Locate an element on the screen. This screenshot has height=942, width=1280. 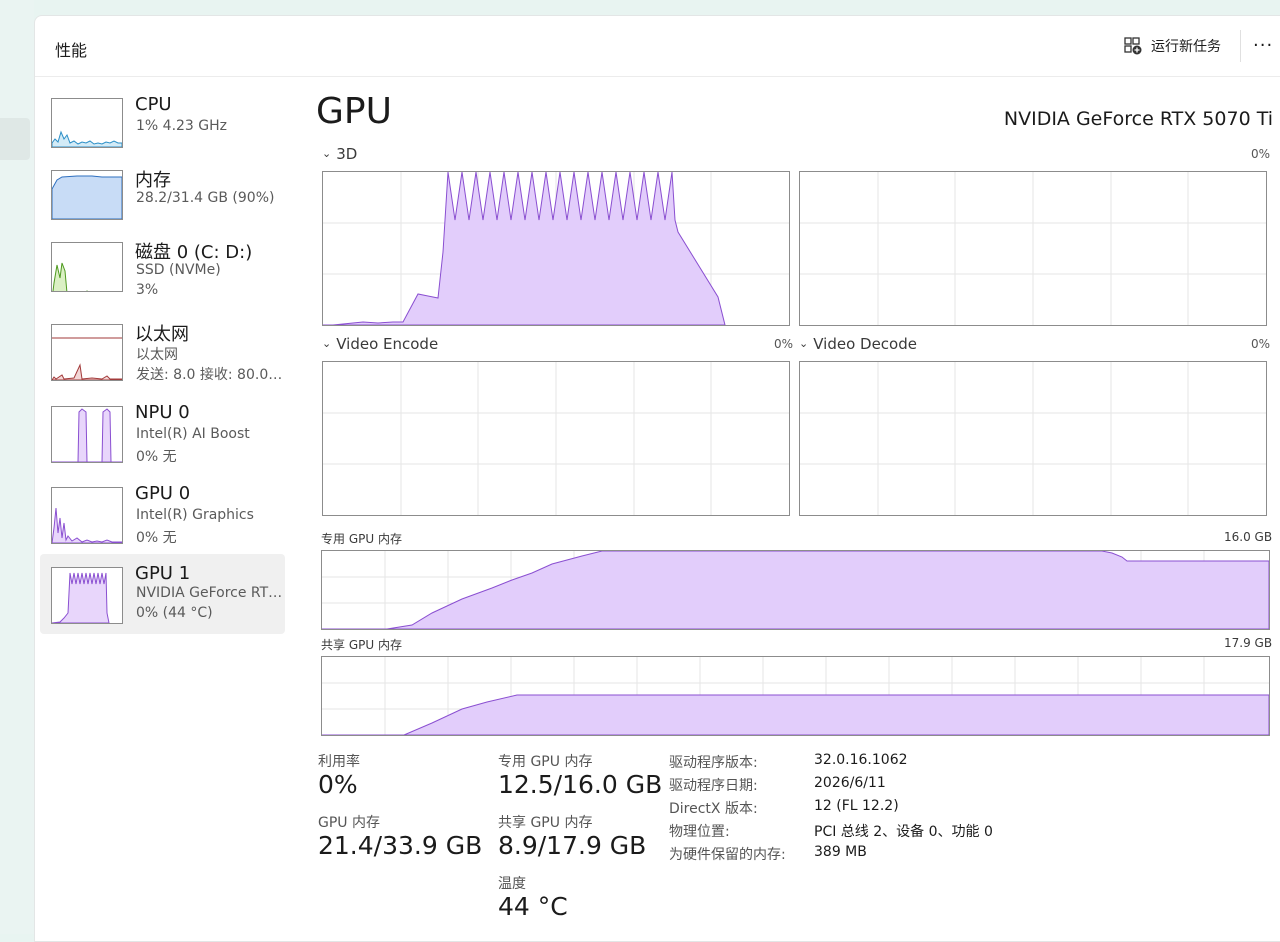
utilization-value: 0% is located at coordinates (338, 784).